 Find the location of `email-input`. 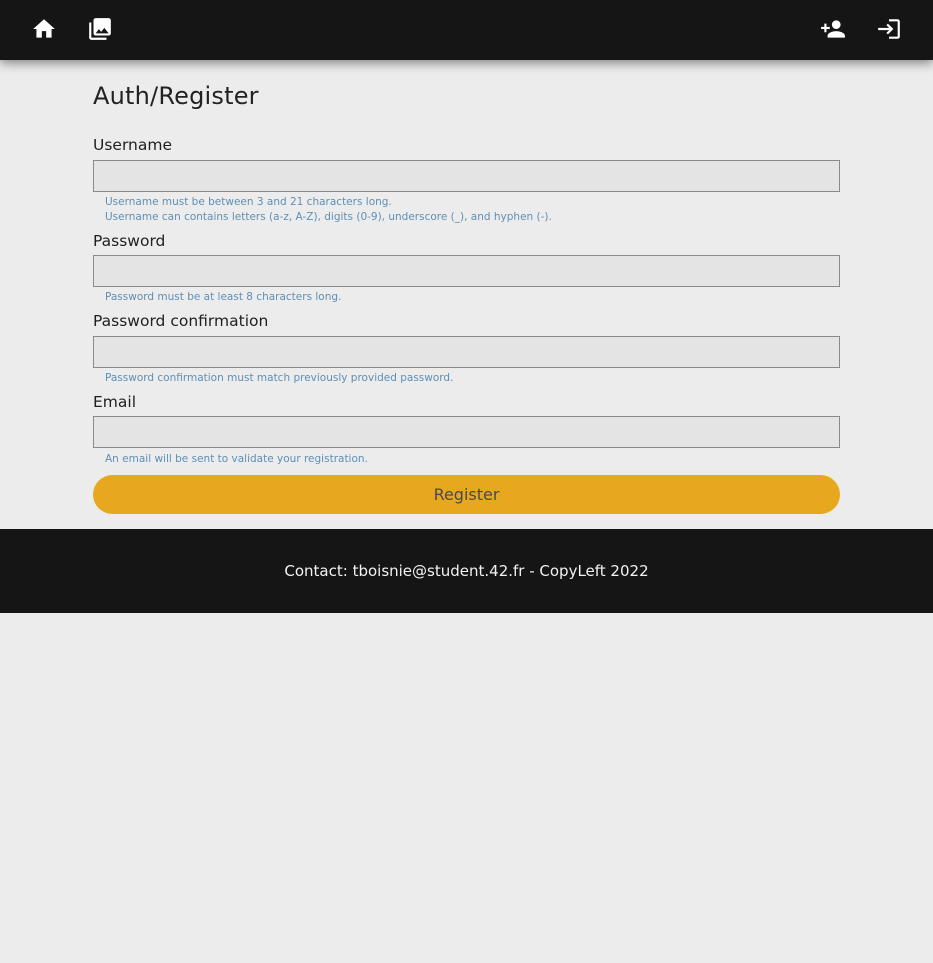

email-input is located at coordinates (466, 432).